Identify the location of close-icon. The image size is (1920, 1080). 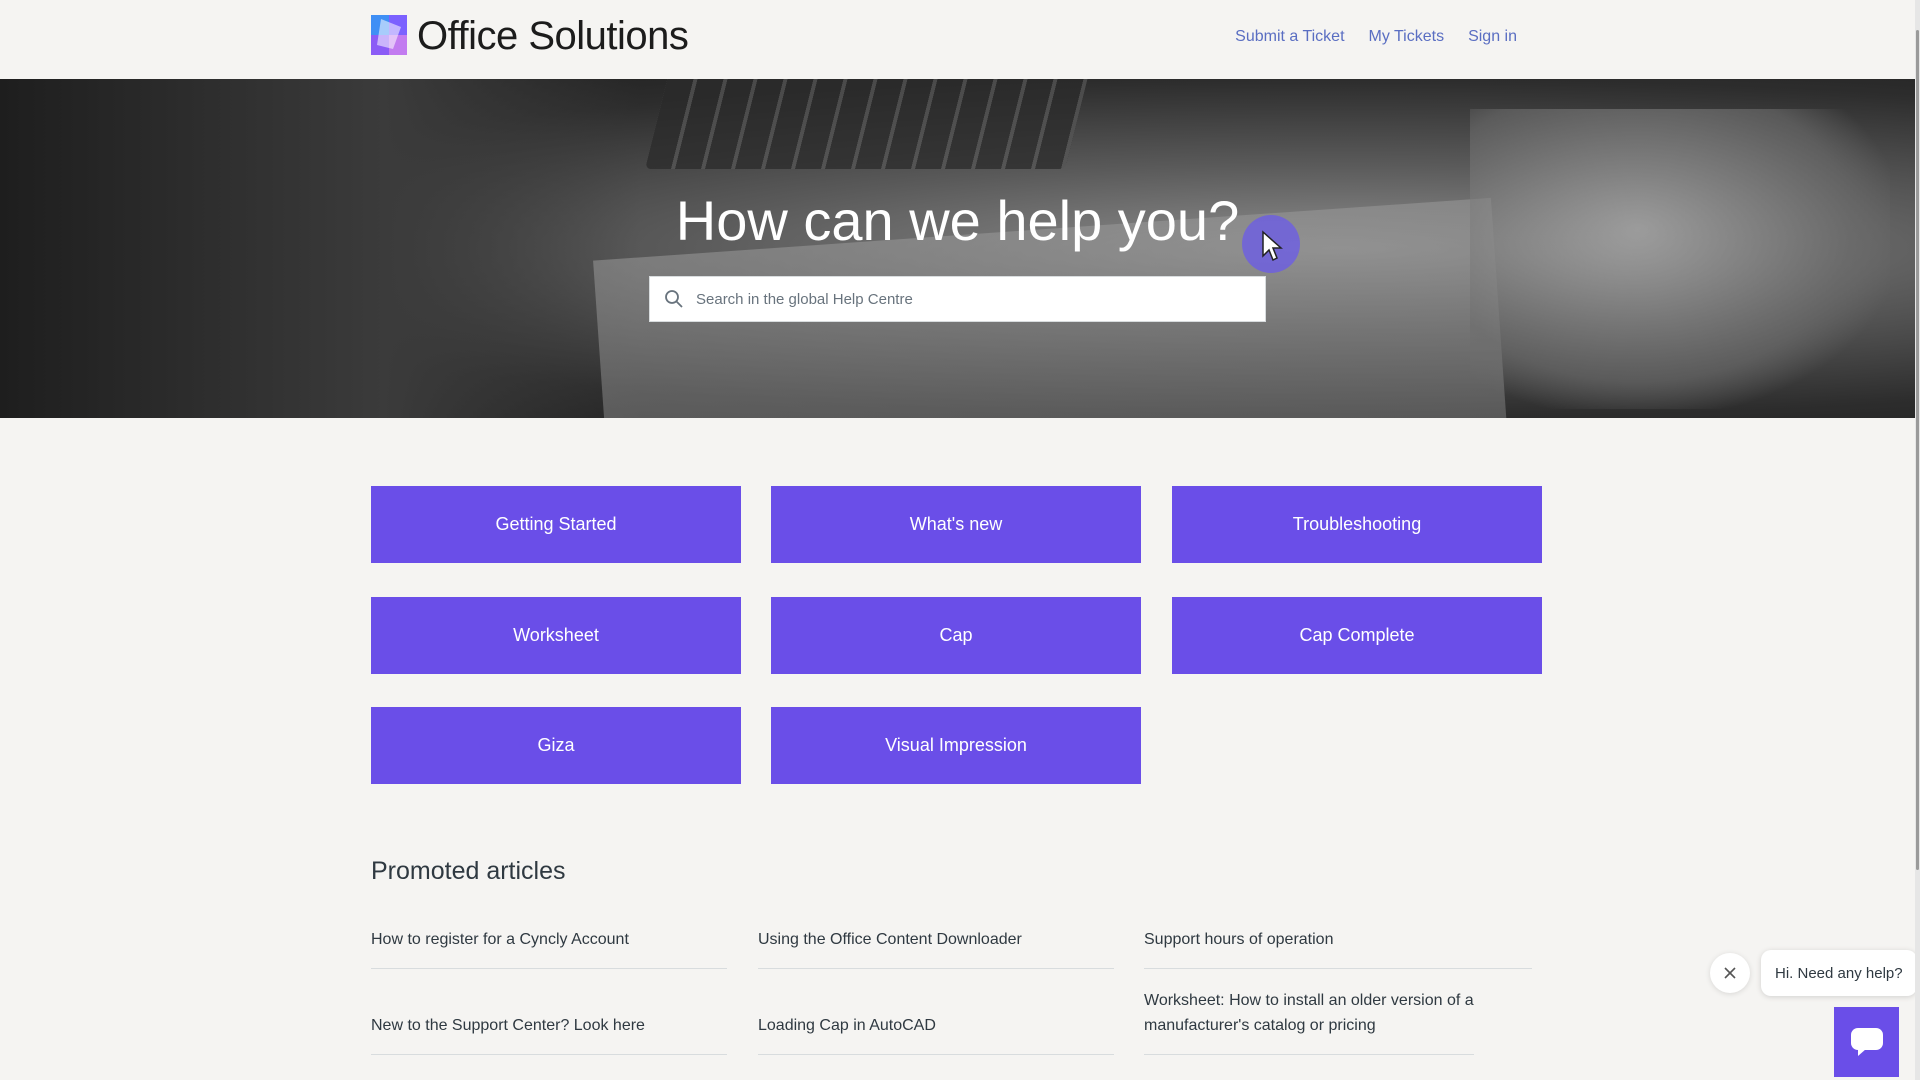
(1730, 973).